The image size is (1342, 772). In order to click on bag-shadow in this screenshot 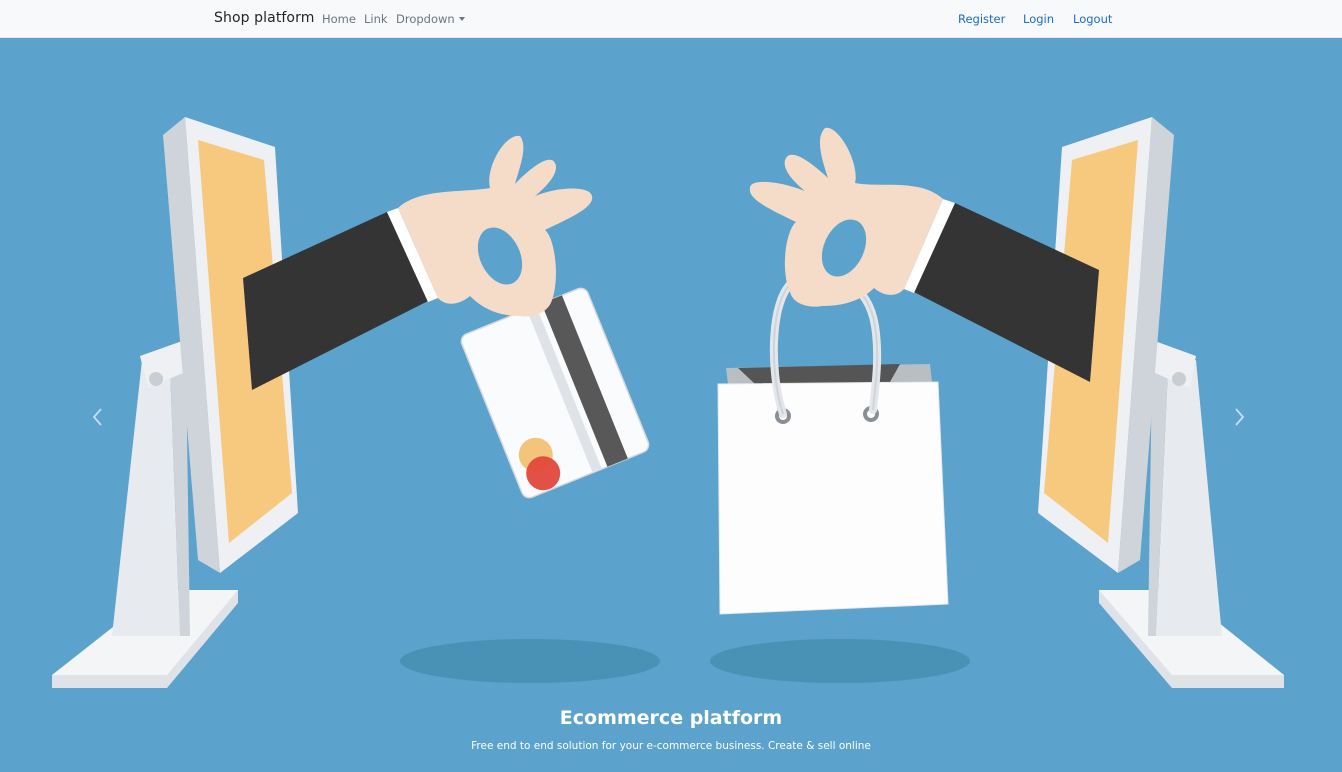, I will do `click(840, 661)`.